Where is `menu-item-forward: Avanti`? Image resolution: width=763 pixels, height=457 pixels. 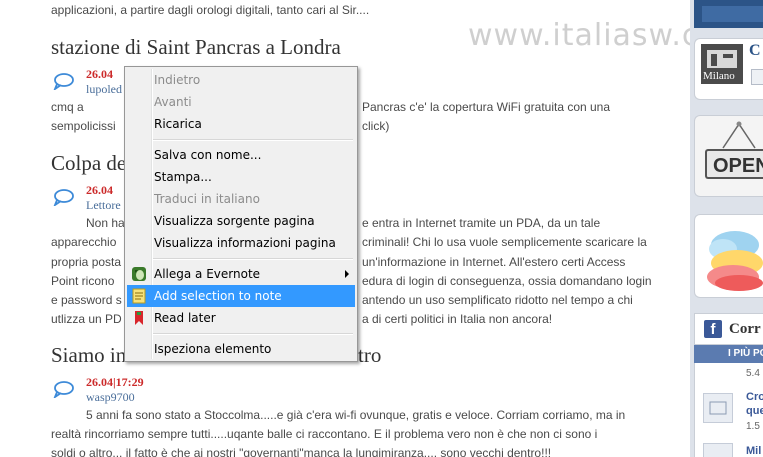
menu-item-forward: Avanti is located at coordinates (241, 102).